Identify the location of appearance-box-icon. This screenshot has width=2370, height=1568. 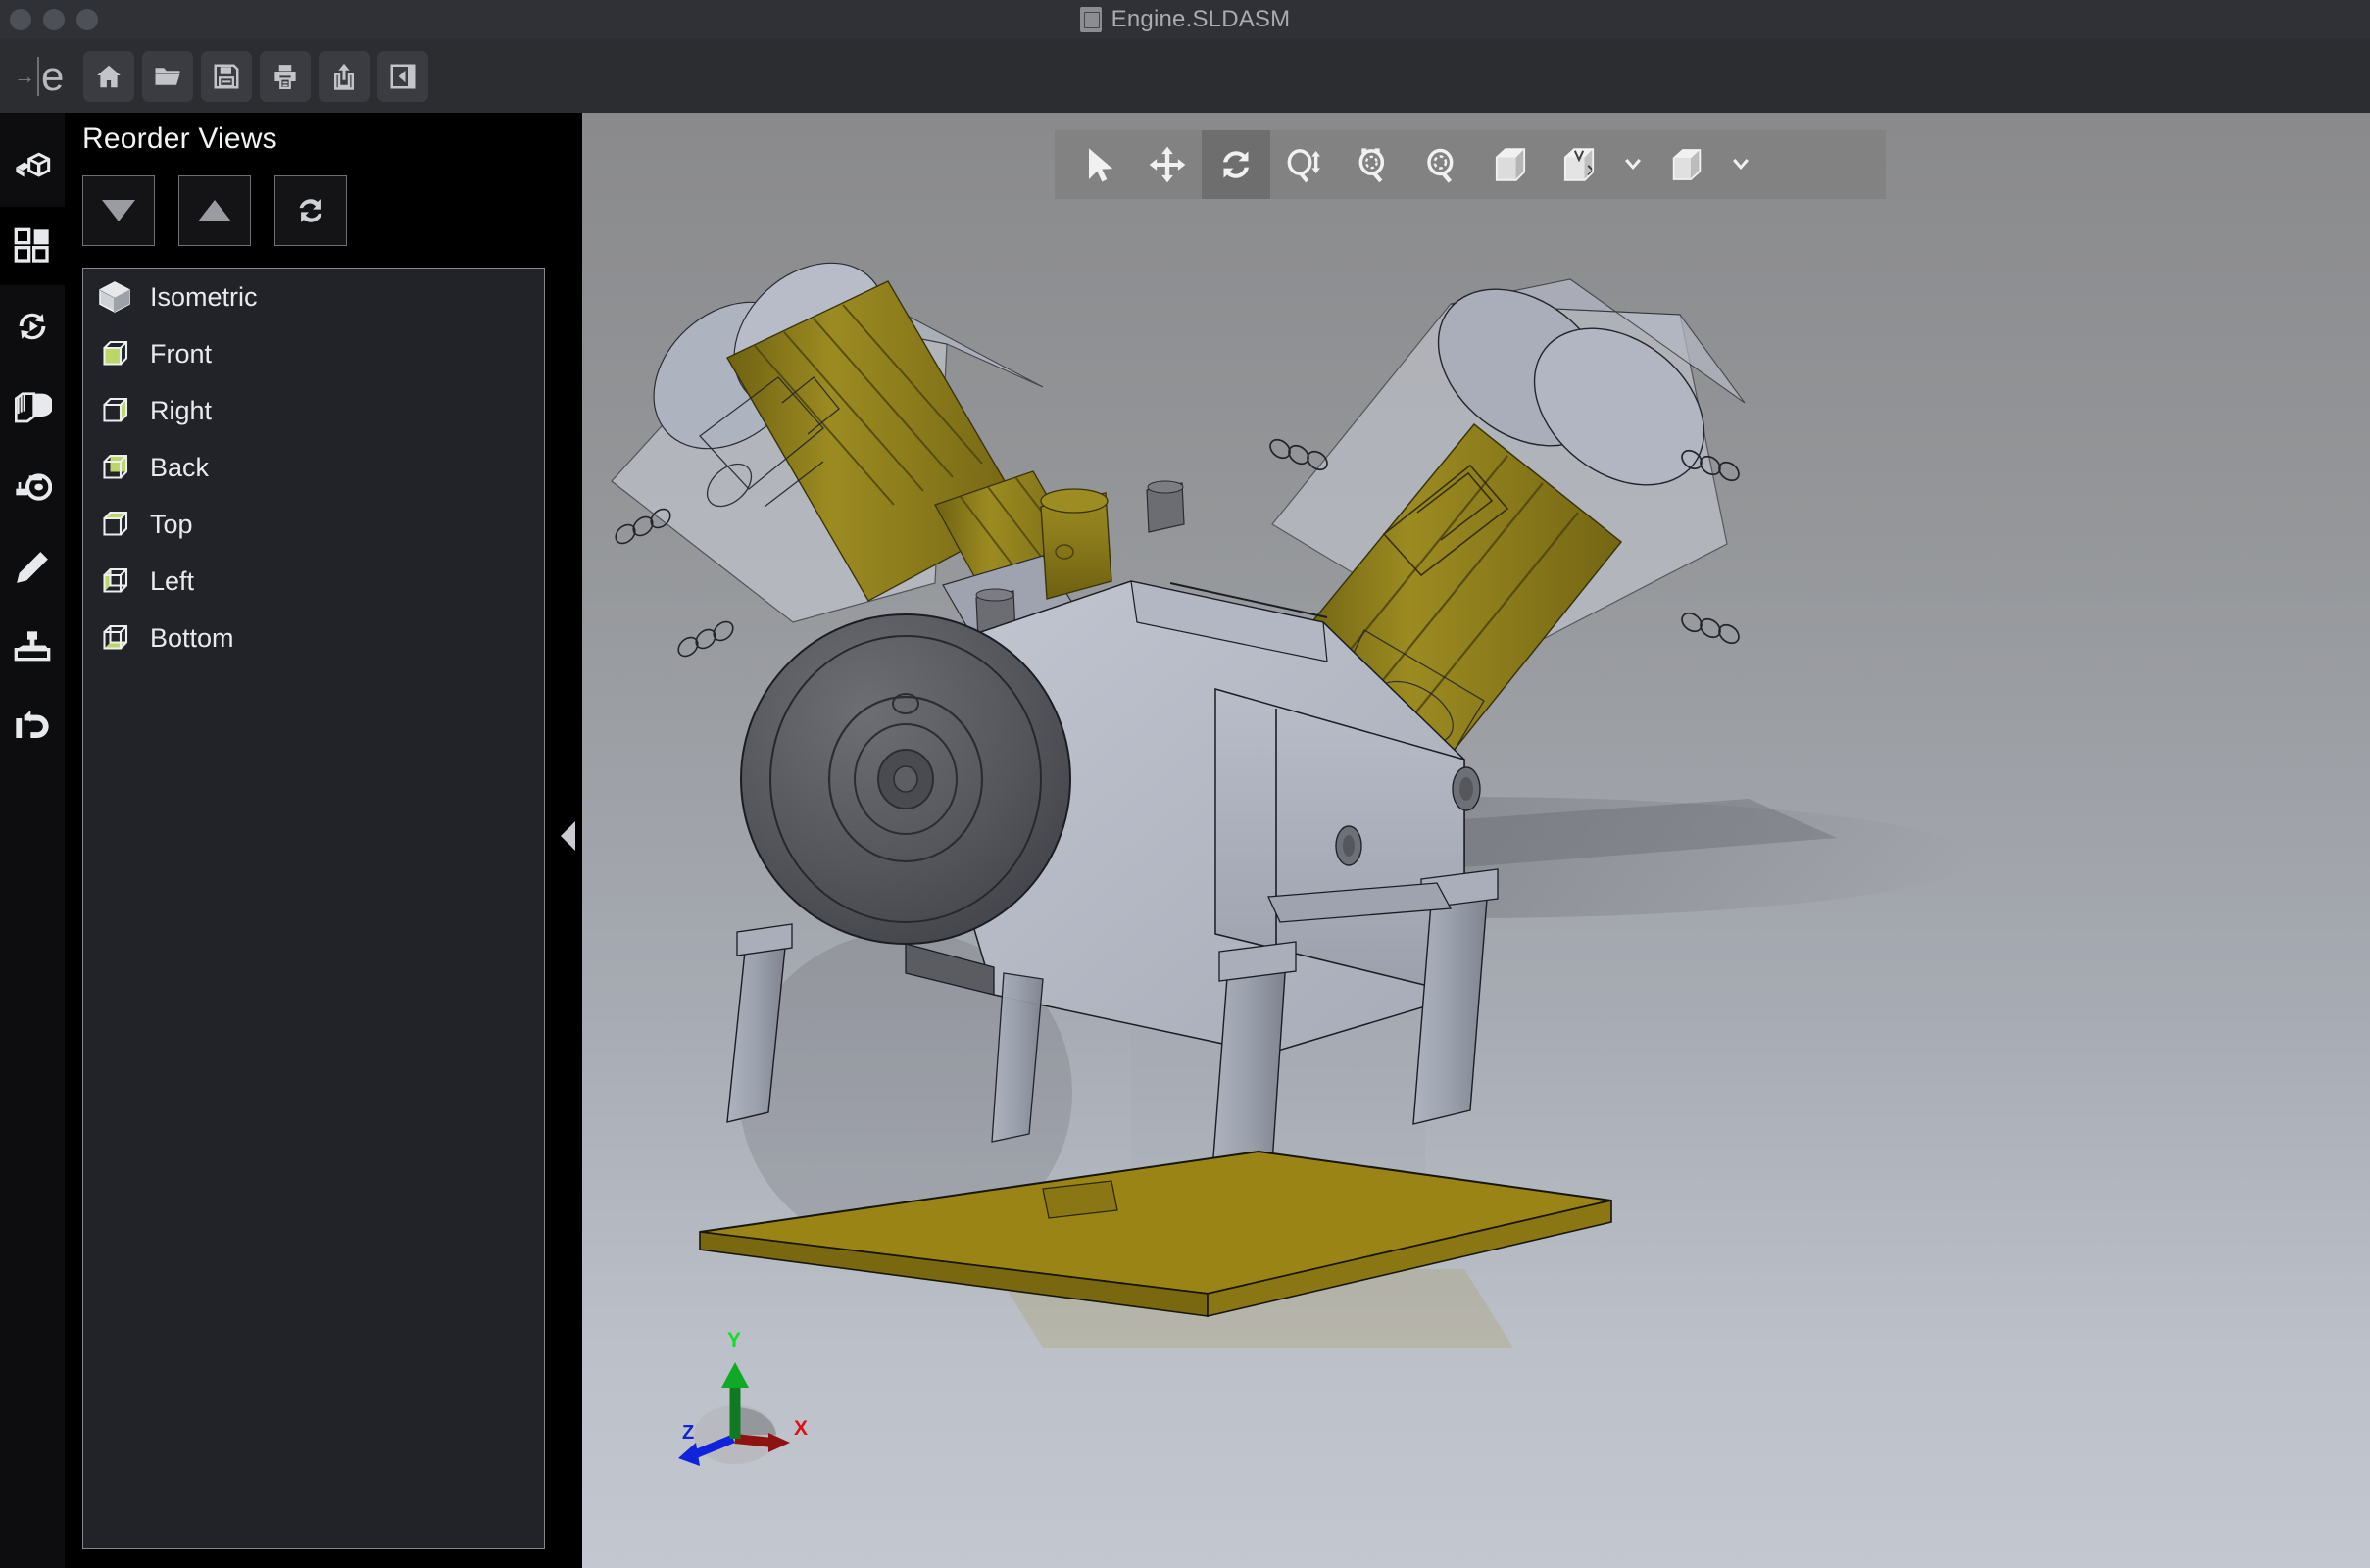
(1687, 164).